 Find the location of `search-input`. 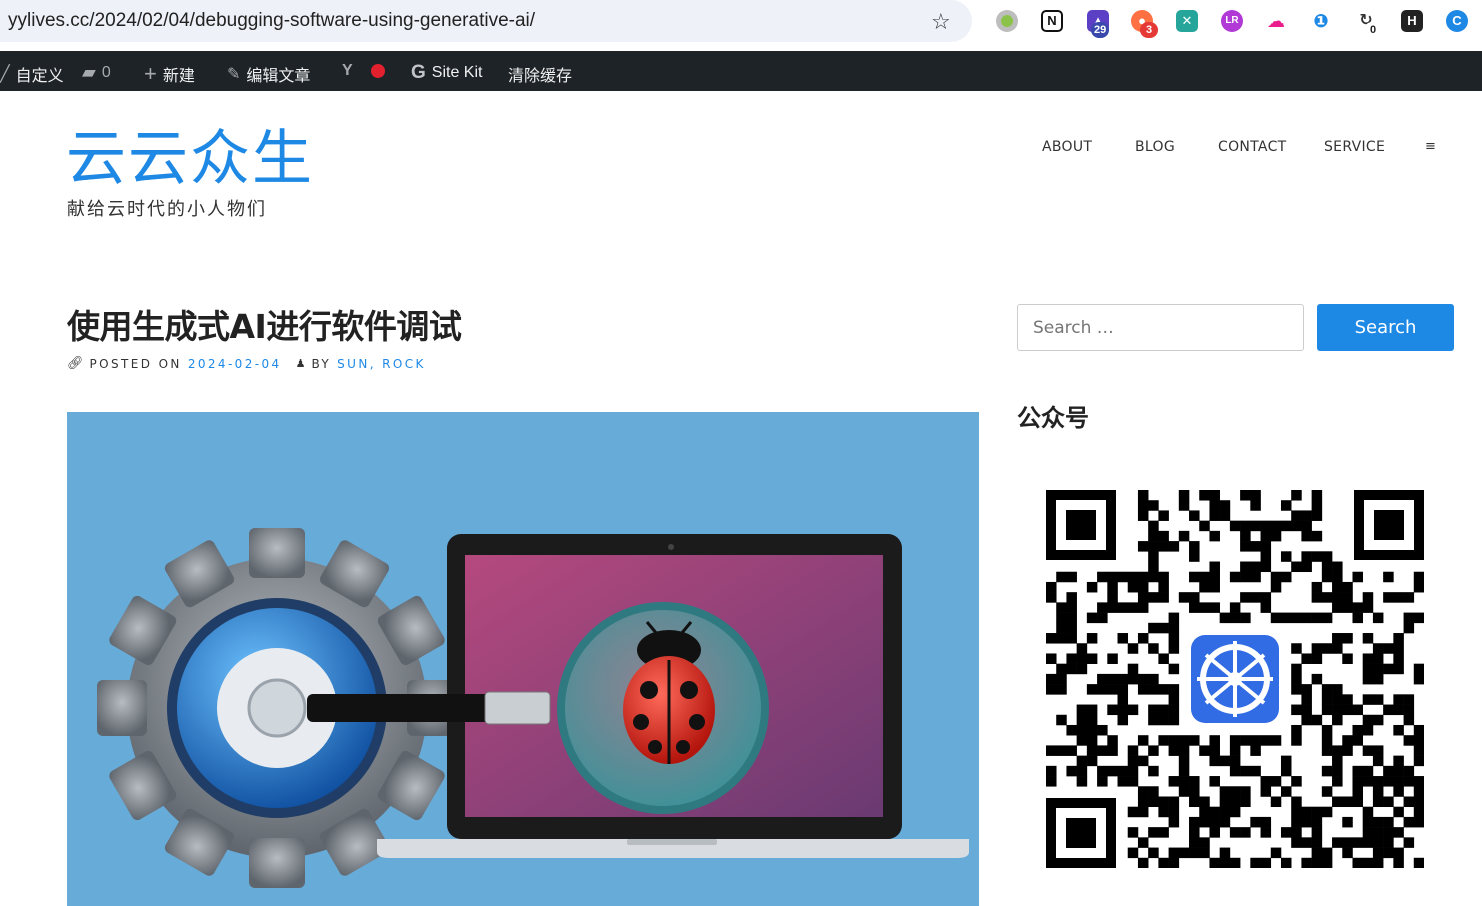

search-input is located at coordinates (1160, 327).